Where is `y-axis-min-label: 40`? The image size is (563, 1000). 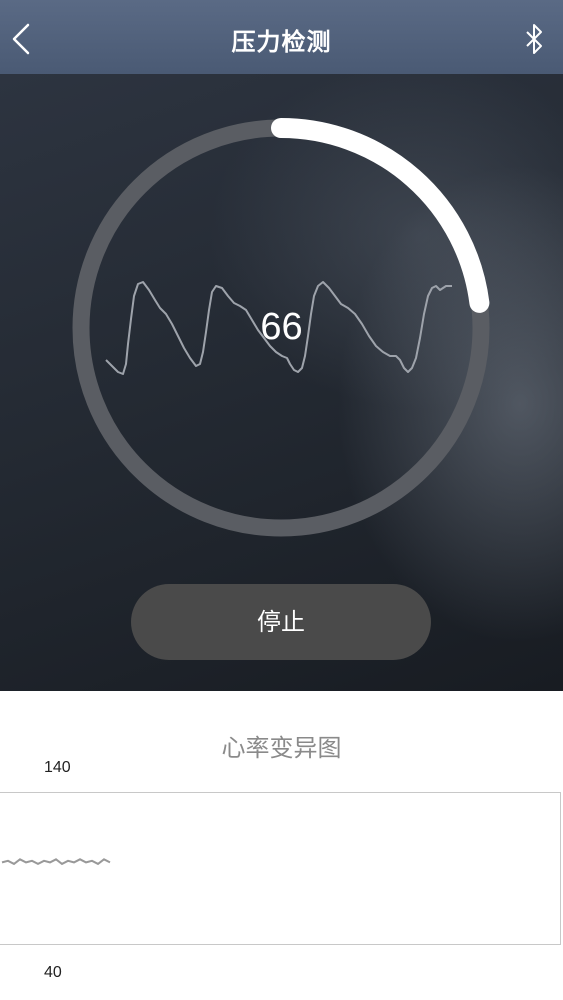
y-axis-min-label: 40 is located at coordinates (53, 972).